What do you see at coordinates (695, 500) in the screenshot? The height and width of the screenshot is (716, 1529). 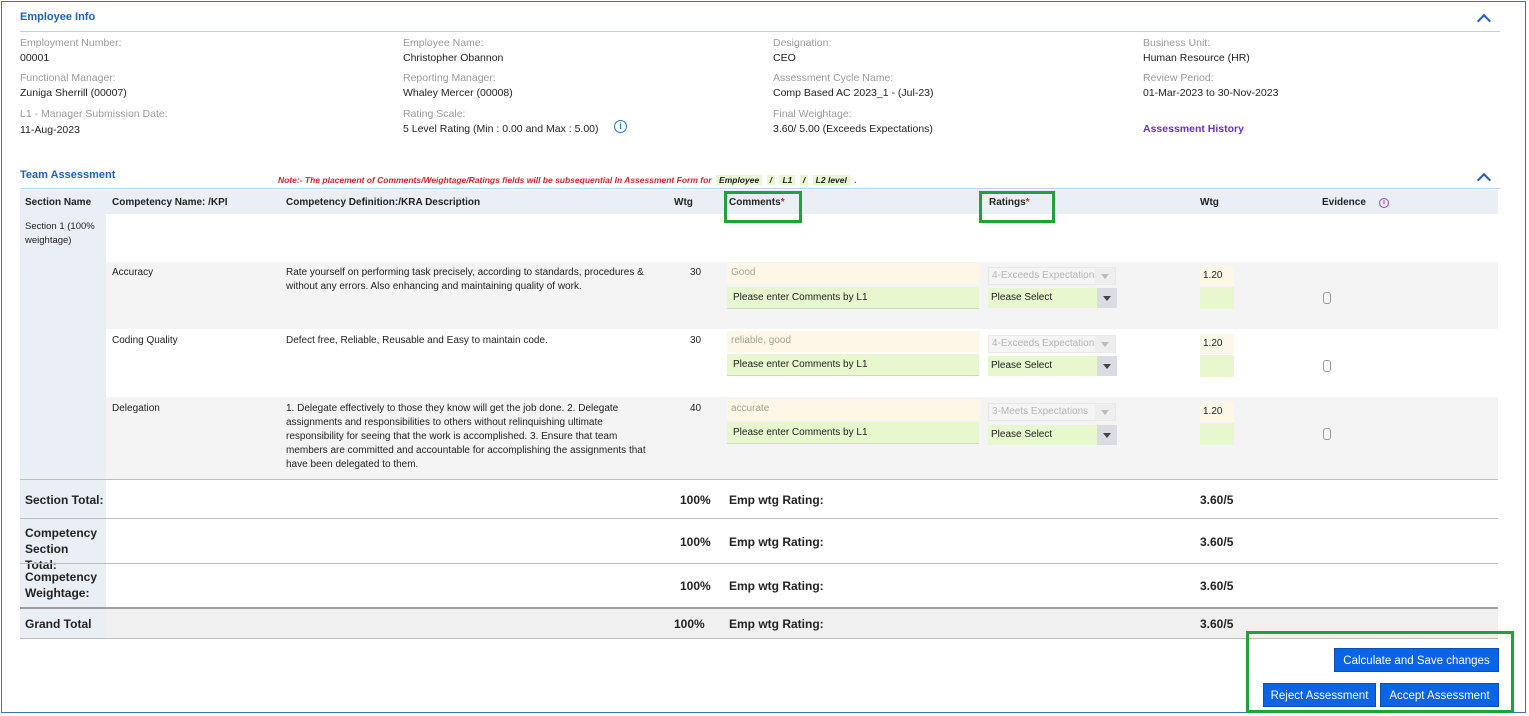 I see `section-total-pct: 100%` at bounding box center [695, 500].